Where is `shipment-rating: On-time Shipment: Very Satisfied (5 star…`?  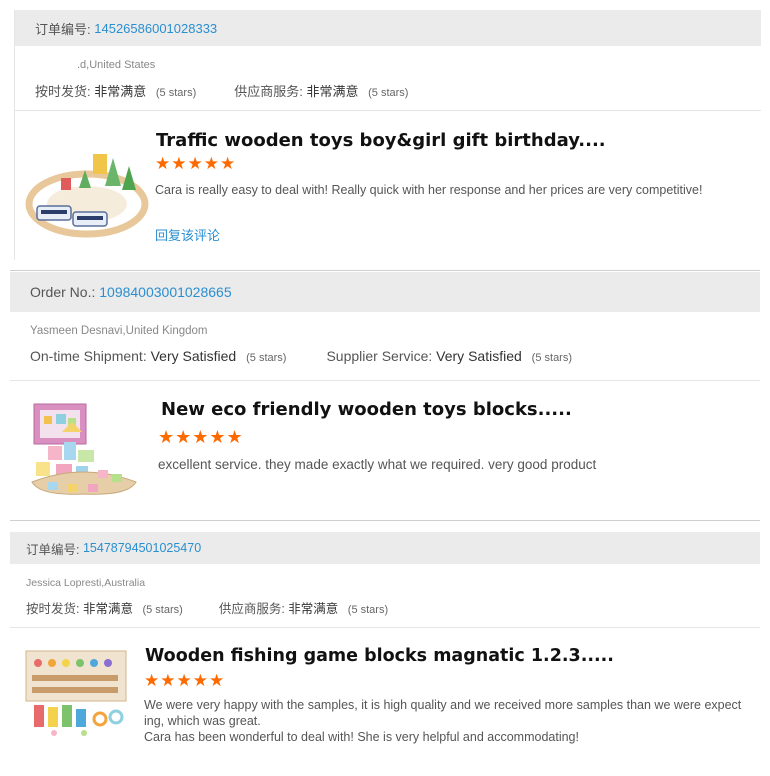
shipment-rating: On-time Shipment: Very Satisfied (5 star… is located at coordinates (158, 356).